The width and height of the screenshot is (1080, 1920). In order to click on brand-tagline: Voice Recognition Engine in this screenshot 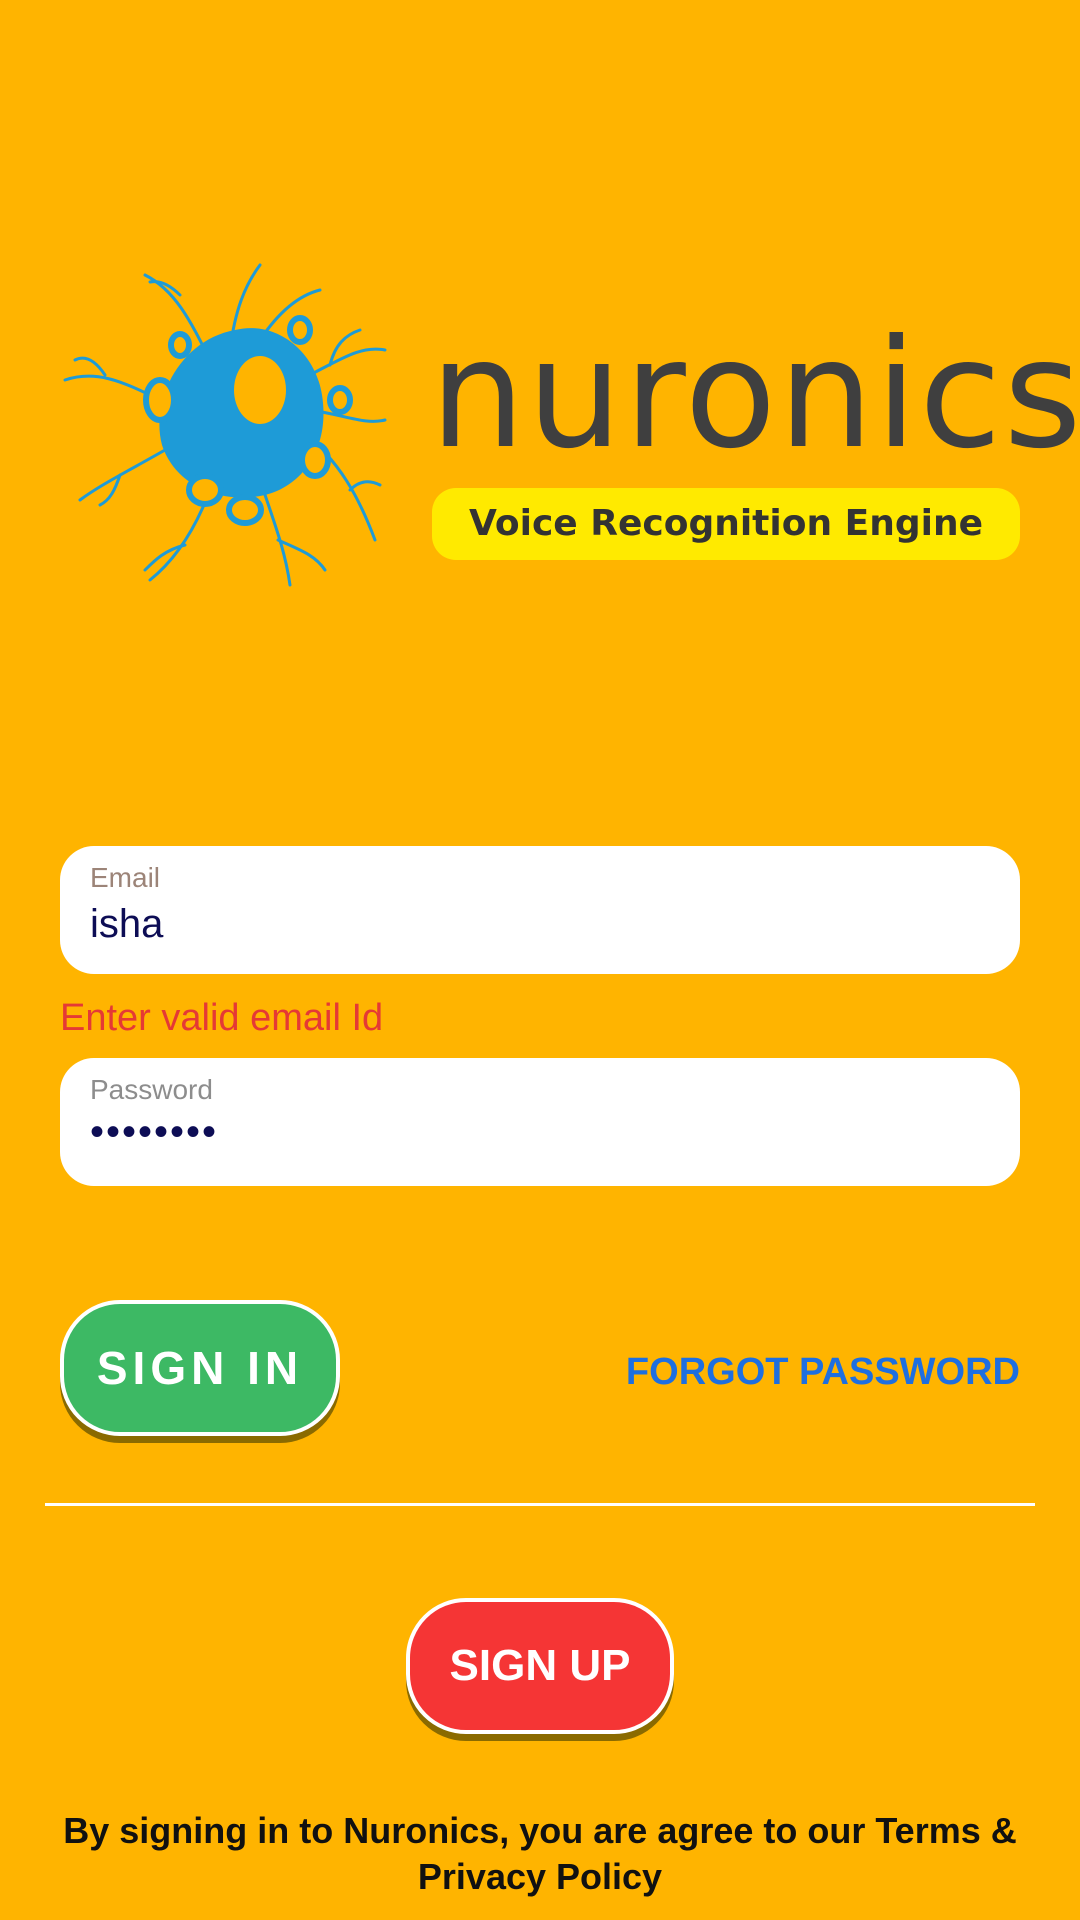, I will do `click(726, 524)`.